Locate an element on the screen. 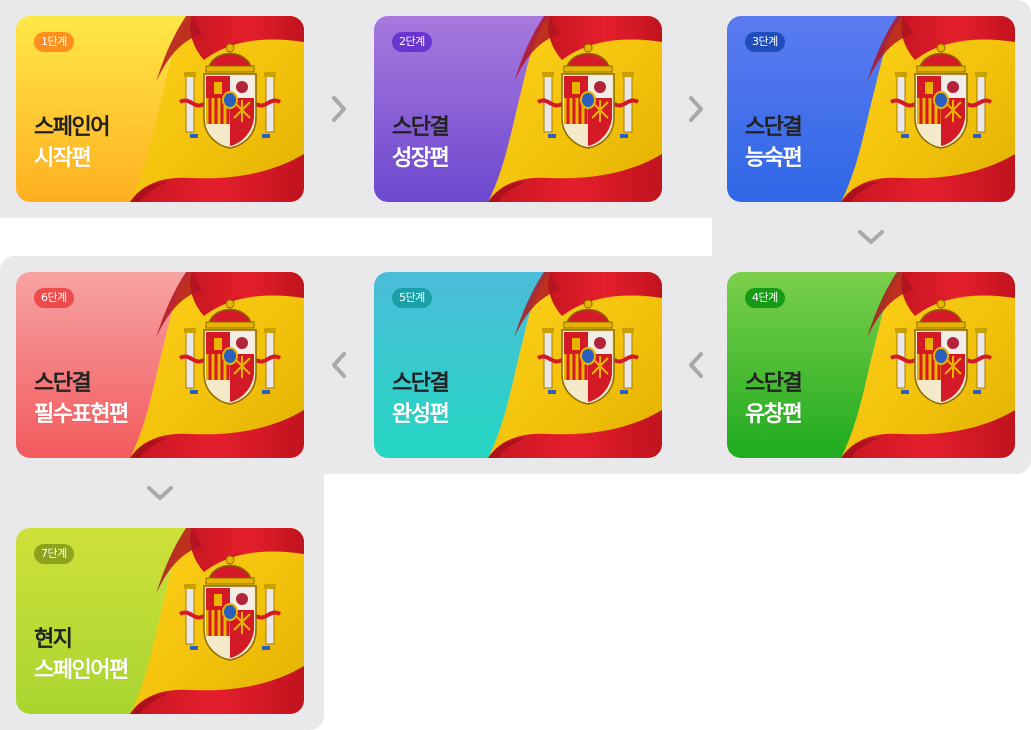  stage-title: 스단결 능숙편 is located at coordinates (774, 143).